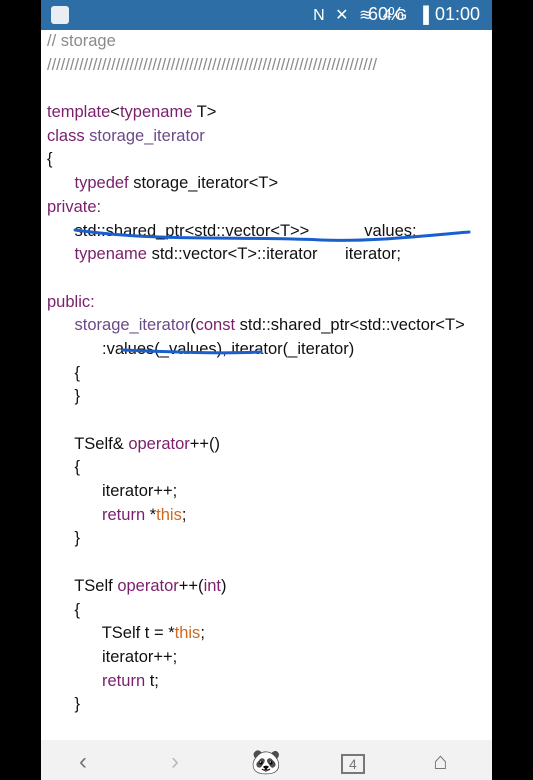 This screenshot has width=533, height=780. What do you see at coordinates (256, 42) in the screenshot?
I see `code-line: // storage` at bounding box center [256, 42].